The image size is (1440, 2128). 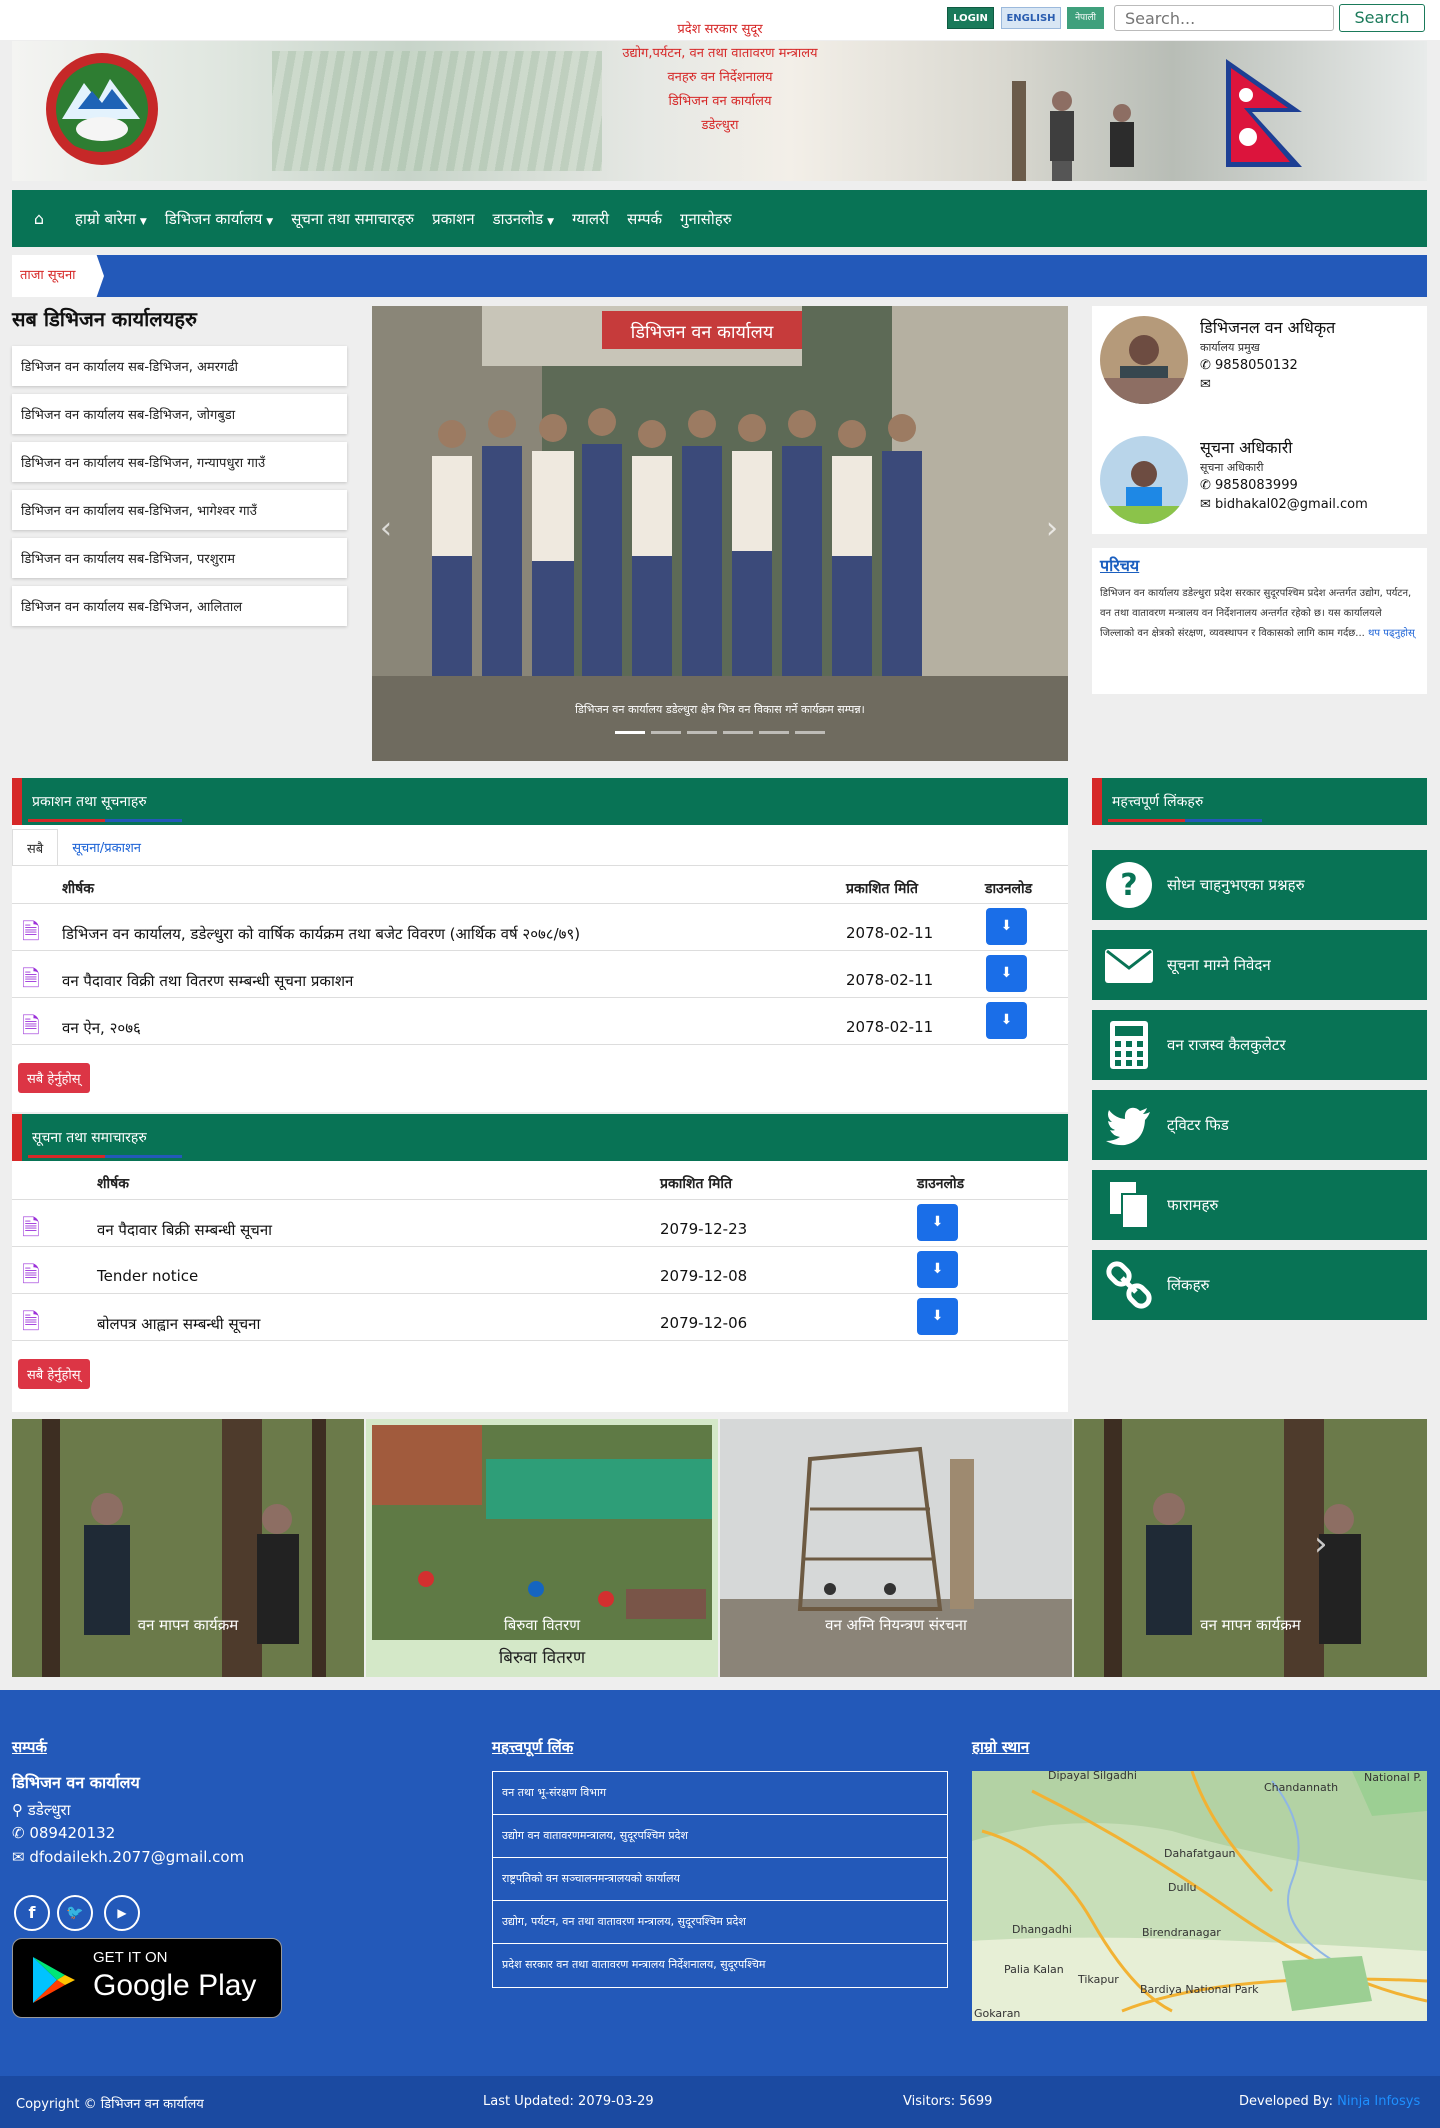 What do you see at coordinates (122, 1913) in the screenshot?
I see `youtube-icon: ▶` at bounding box center [122, 1913].